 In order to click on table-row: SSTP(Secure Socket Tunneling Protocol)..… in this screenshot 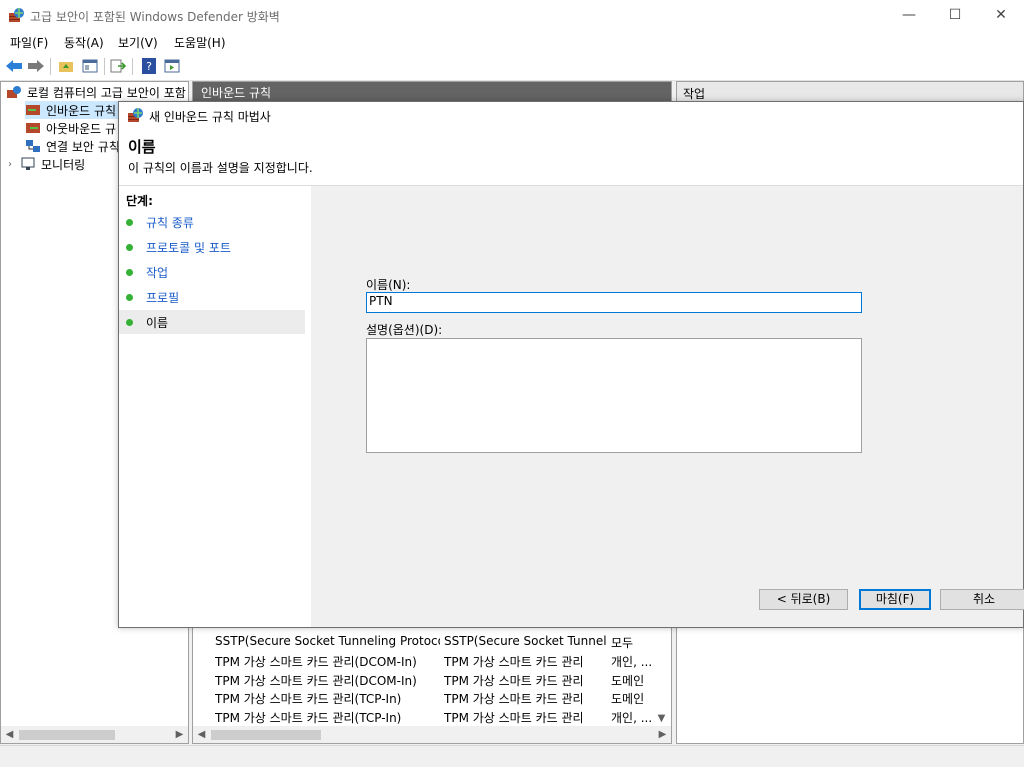, I will do `click(430, 643)`.